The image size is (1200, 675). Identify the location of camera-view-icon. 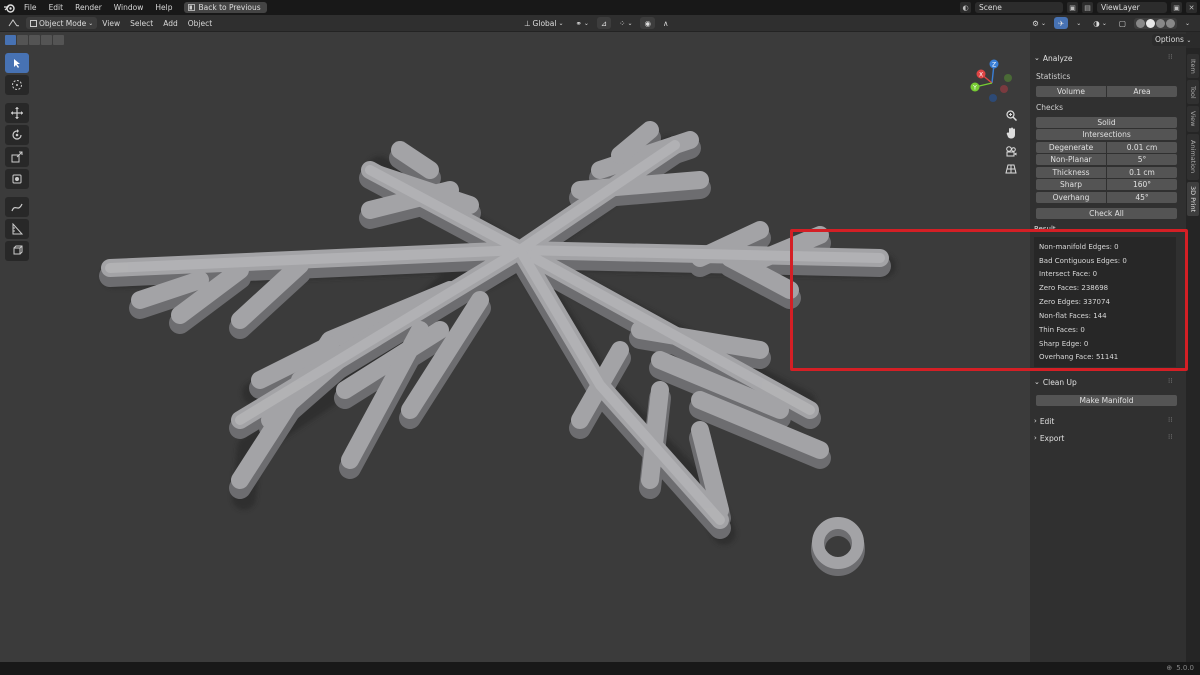
(1011, 151).